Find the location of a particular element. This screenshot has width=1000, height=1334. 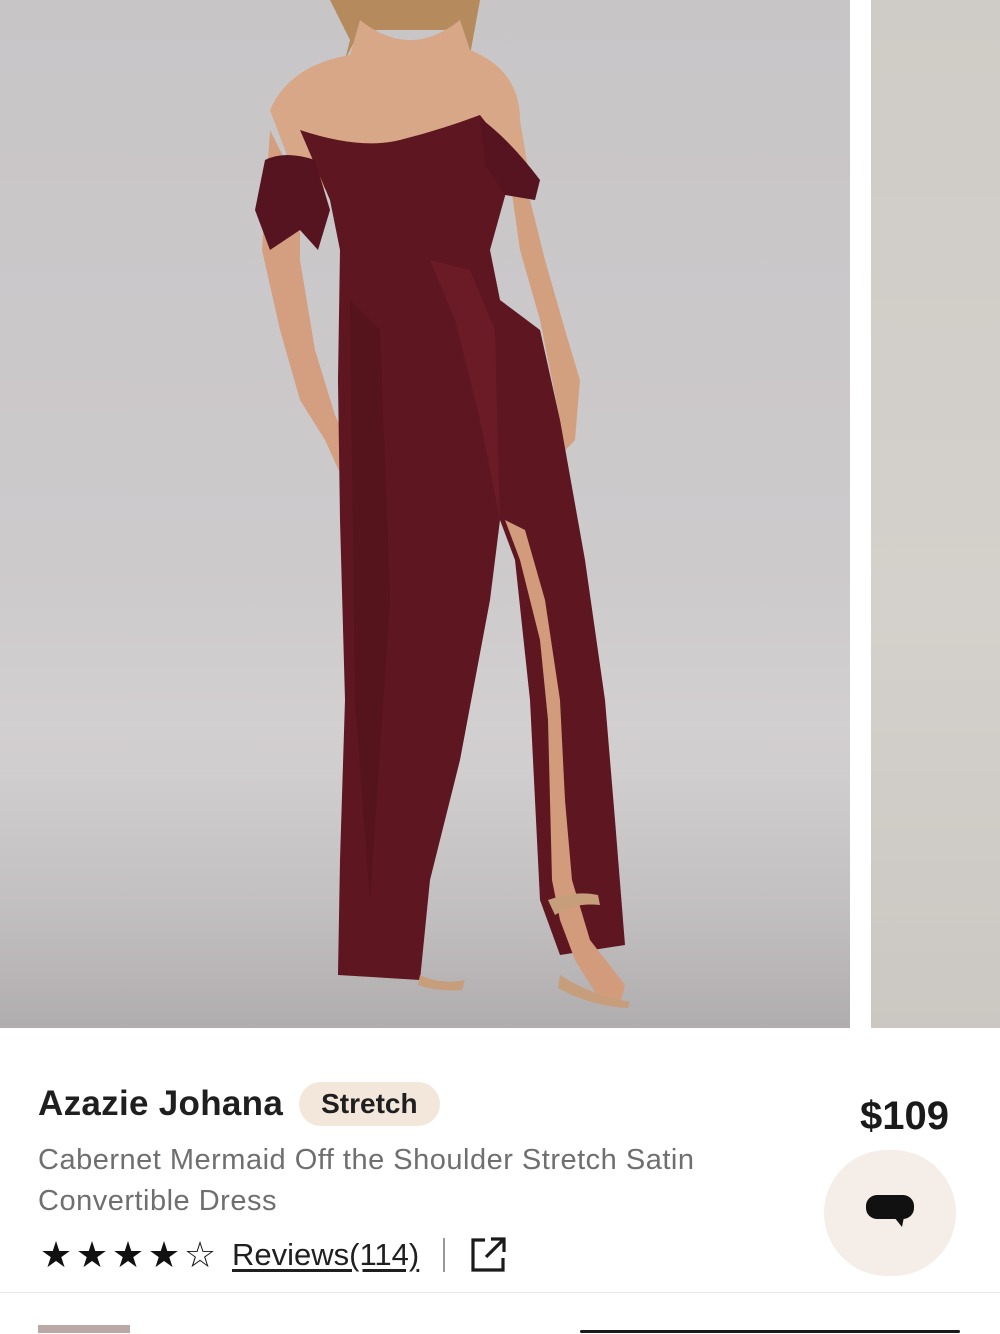

divider is located at coordinates (444, 1255).